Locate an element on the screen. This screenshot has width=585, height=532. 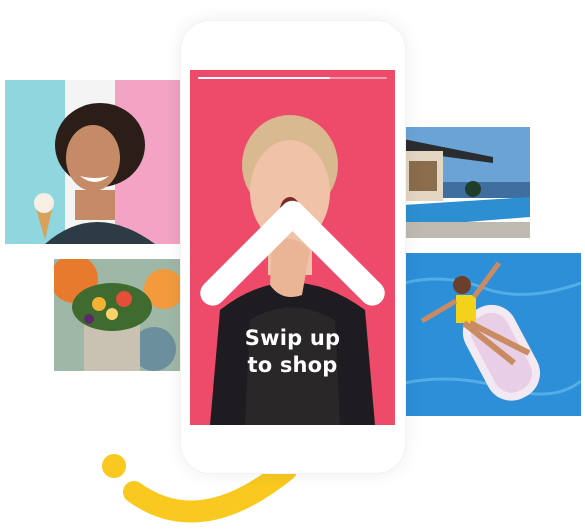
photo-villa-pool is located at coordinates (466, 182).